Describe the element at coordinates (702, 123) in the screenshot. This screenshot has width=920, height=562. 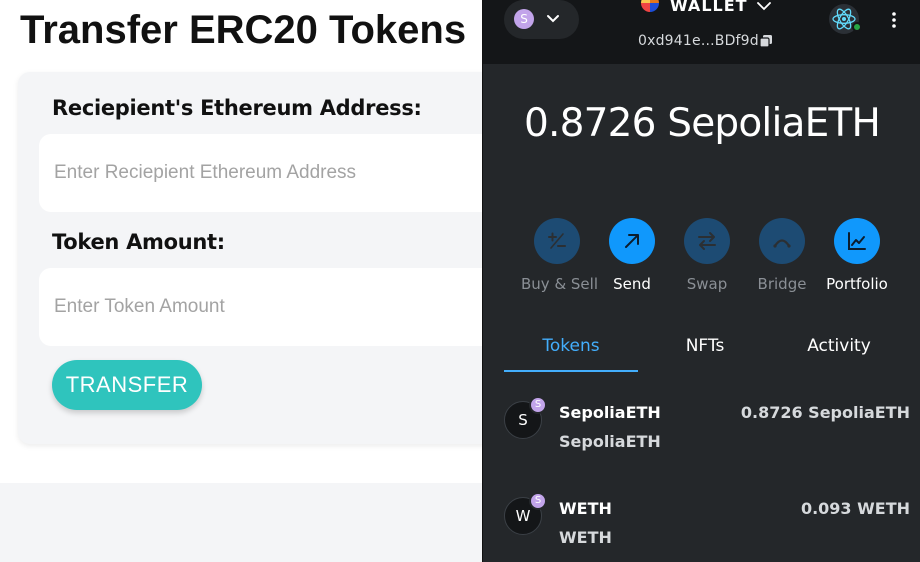
I see `account-balance: 0.8726 SepoliaETH` at that location.